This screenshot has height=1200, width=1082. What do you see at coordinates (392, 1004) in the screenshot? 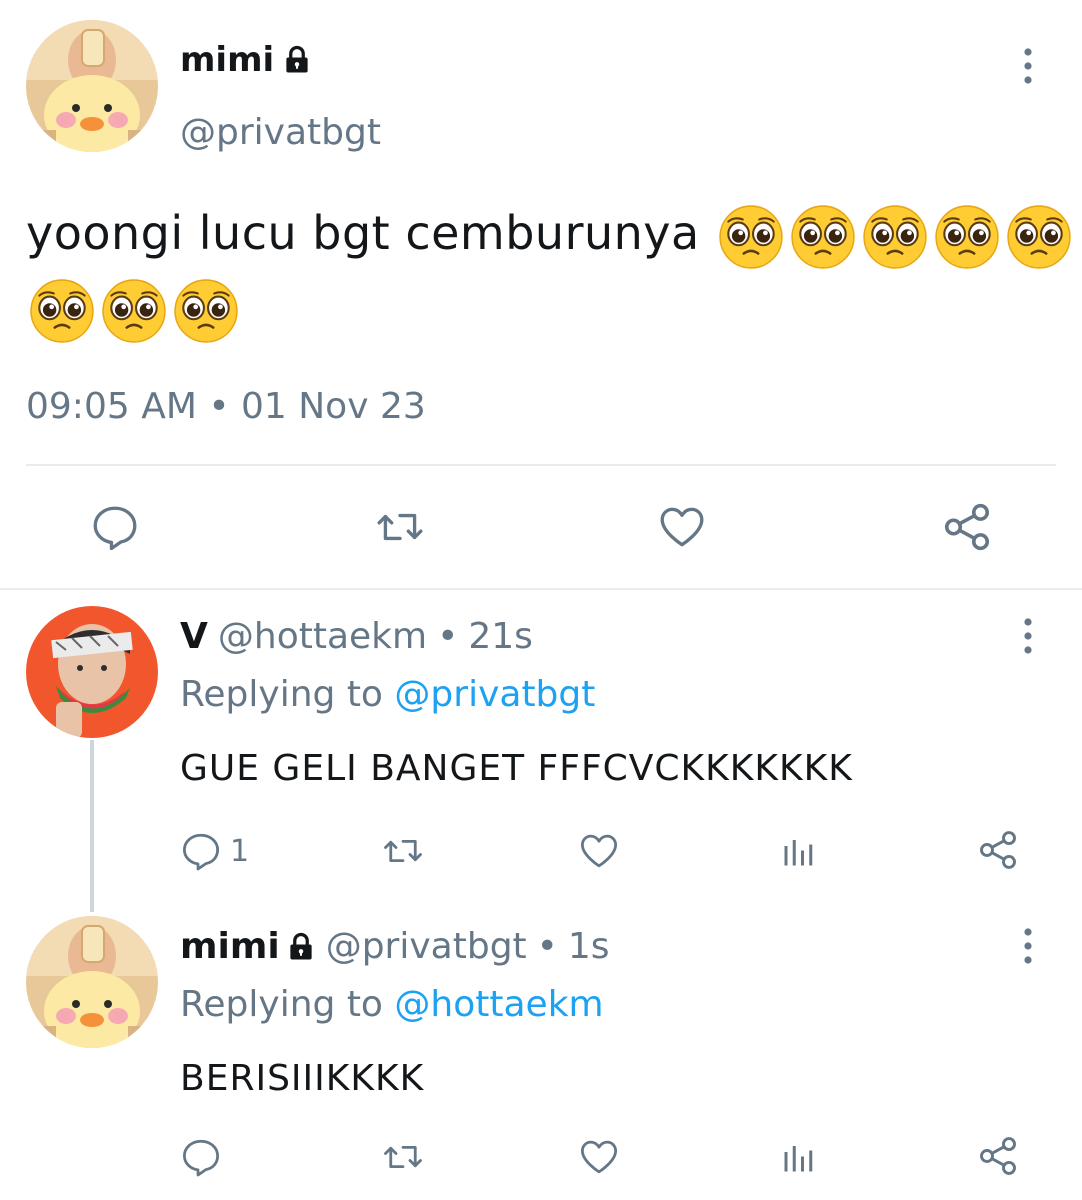
I see `replying-to: Replying to @hottaekm` at bounding box center [392, 1004].